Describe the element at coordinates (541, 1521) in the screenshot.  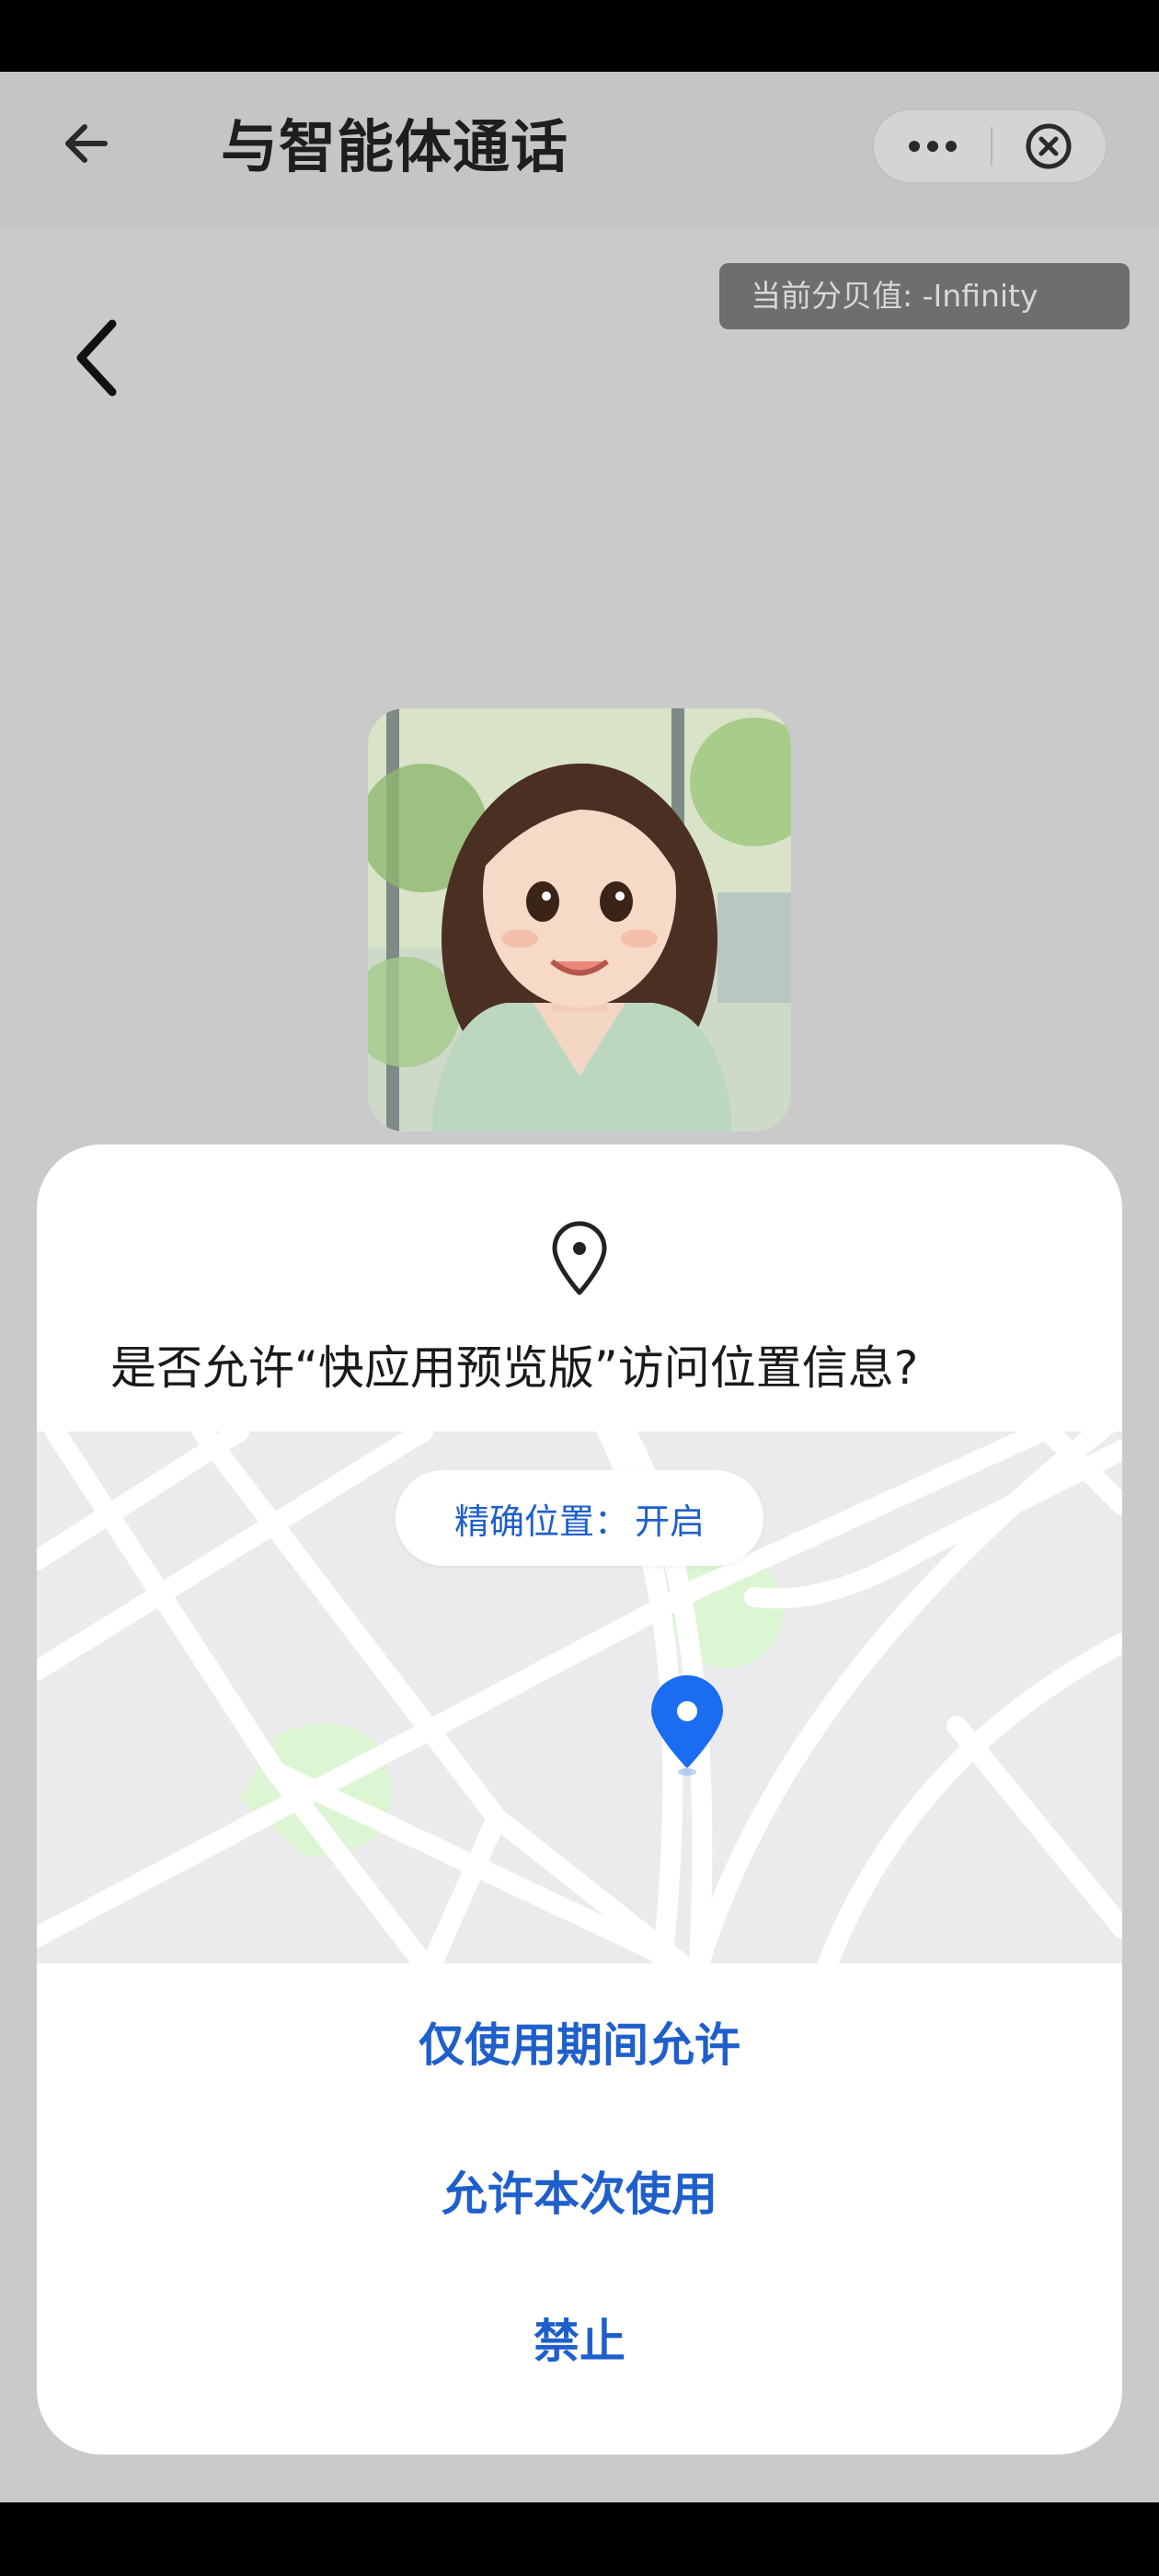
I see `precise-location-label: 精确位置：` at that location.